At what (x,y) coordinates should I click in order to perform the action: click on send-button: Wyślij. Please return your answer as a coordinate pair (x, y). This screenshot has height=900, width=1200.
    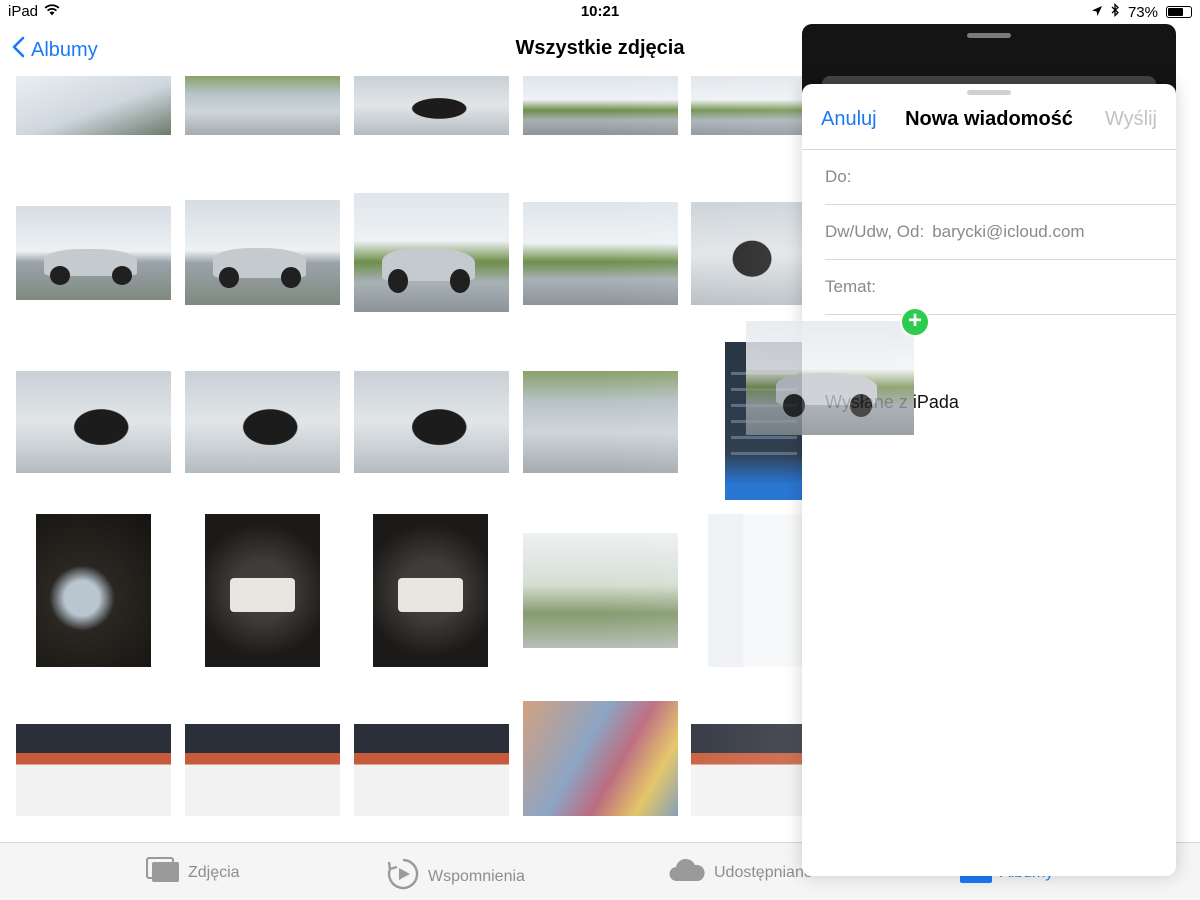
    Looking at the image, I should click on (1131, 119).